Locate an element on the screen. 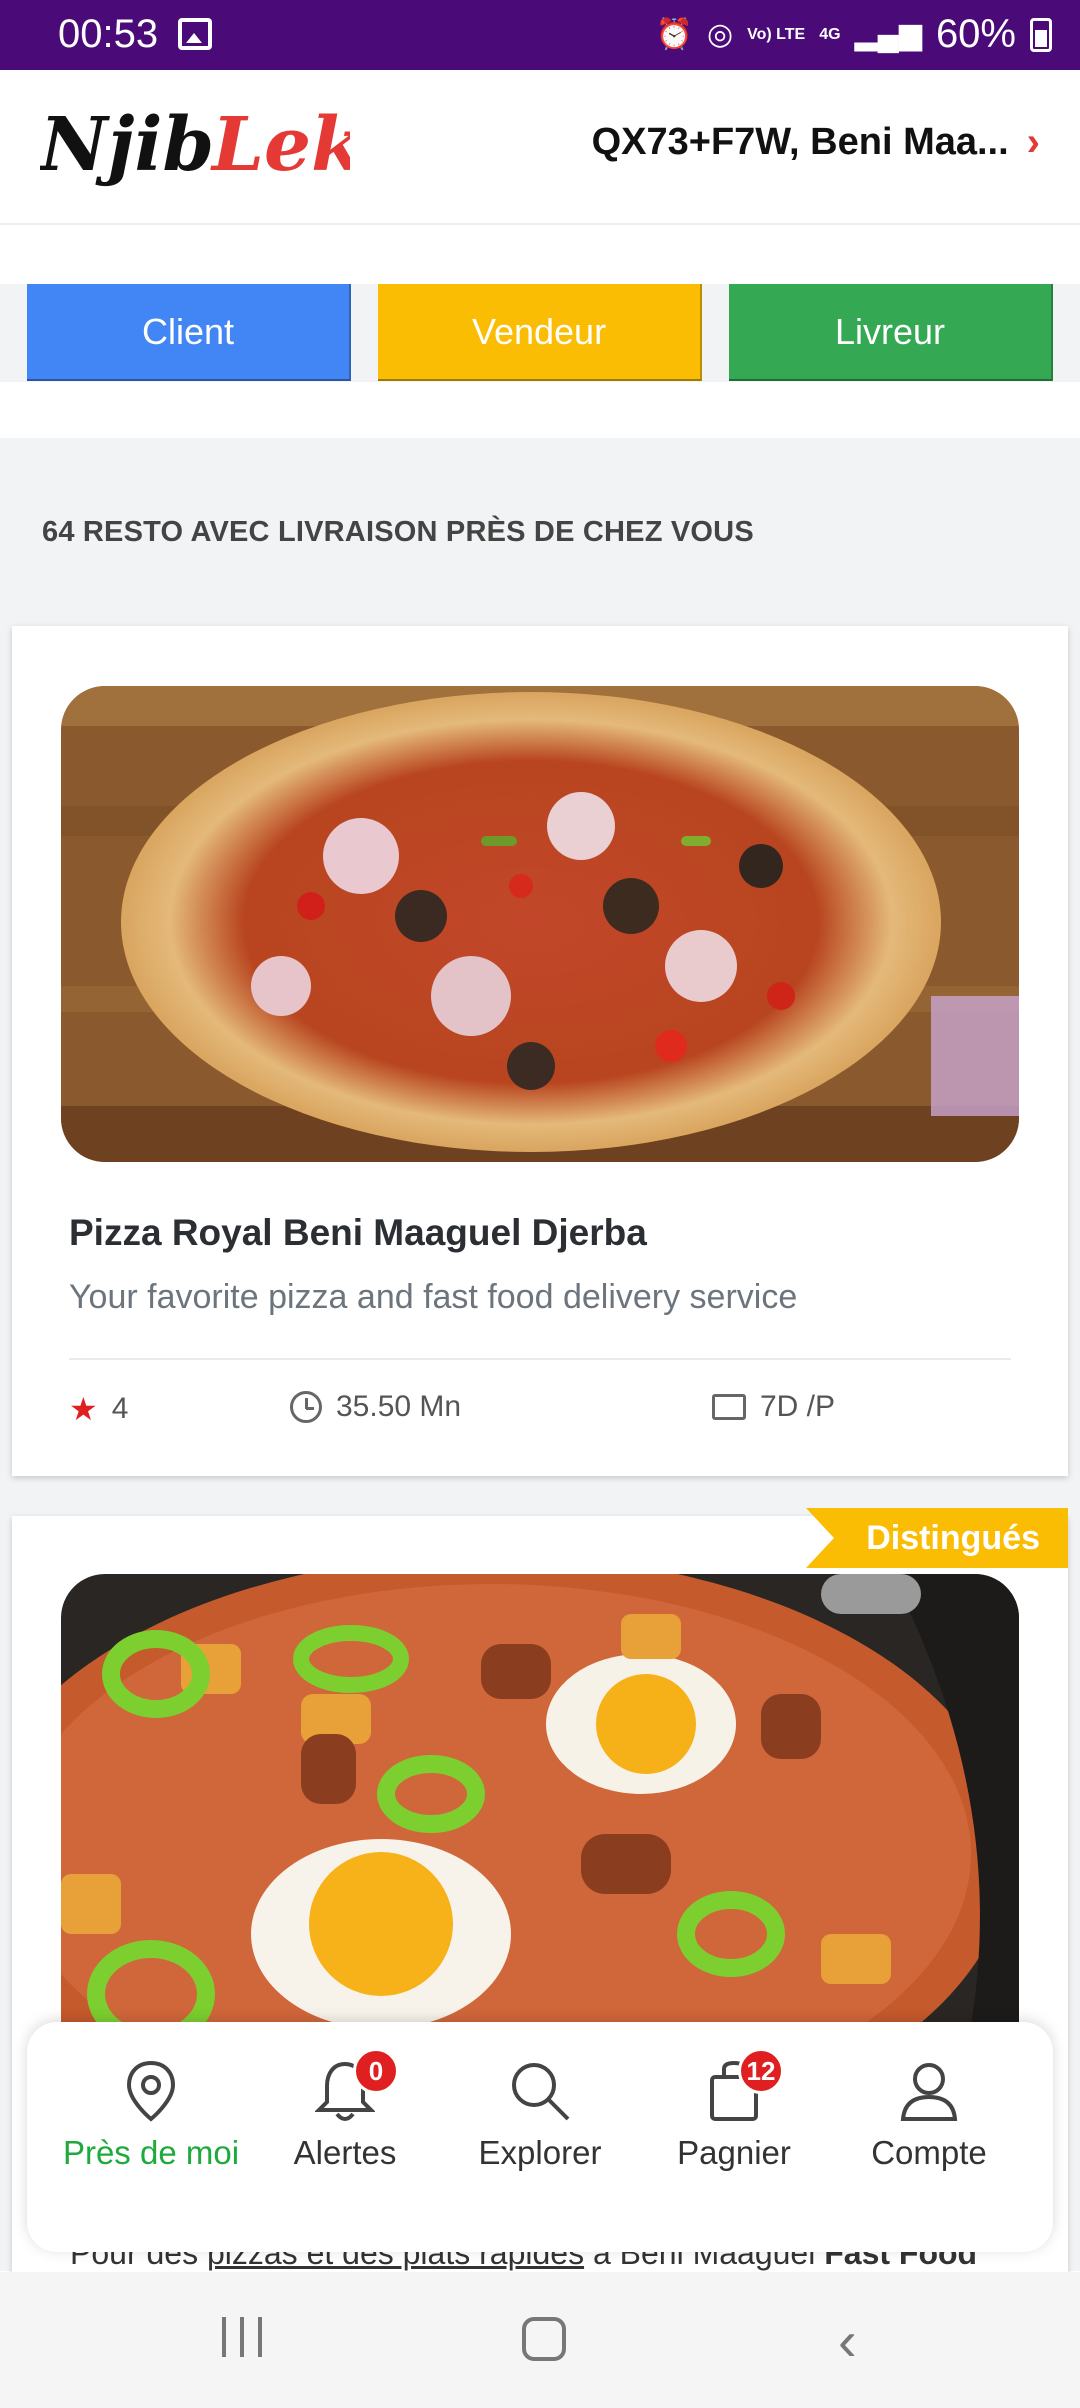  logo-part1: Njib is located at coordinates (127, 145).